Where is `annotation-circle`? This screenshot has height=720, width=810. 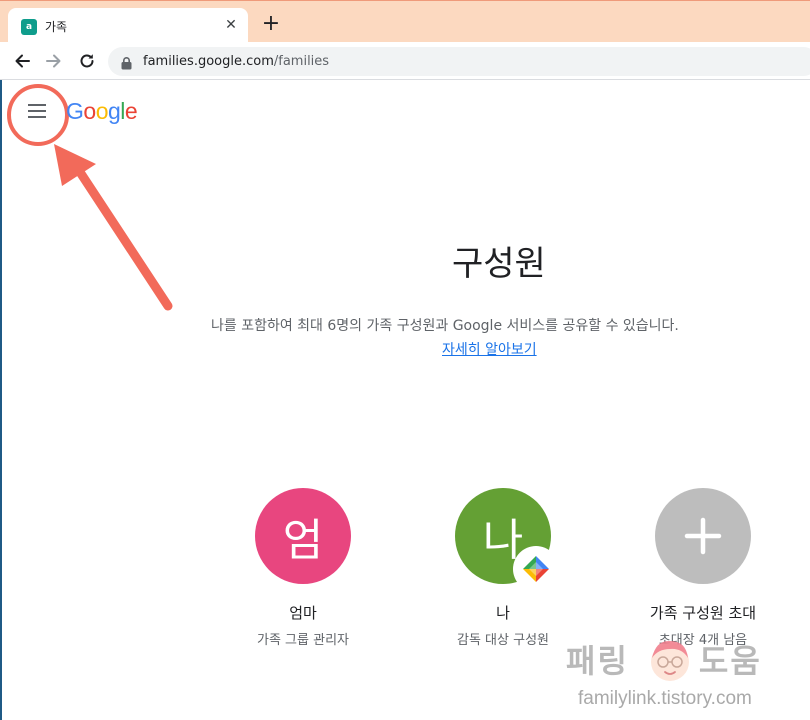
annotation-circle is located at coordinates (38, 115).